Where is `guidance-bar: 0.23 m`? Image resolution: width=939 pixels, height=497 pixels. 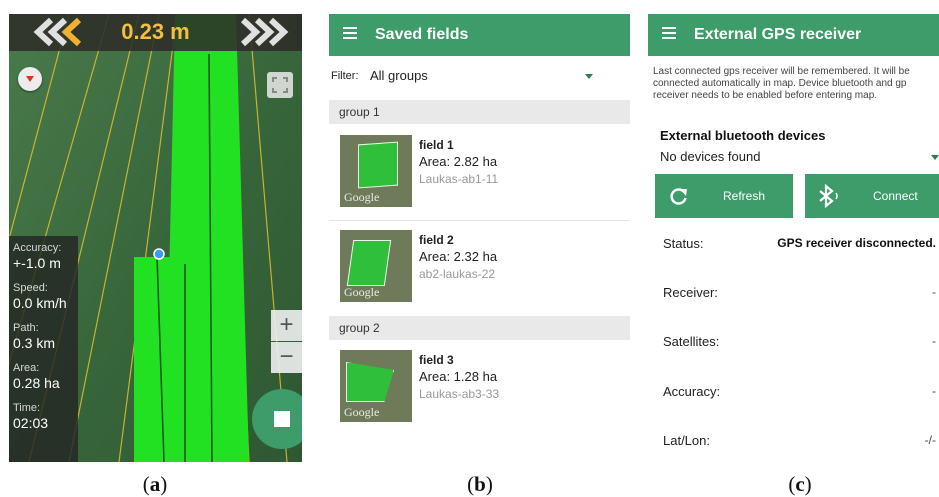
guidance-bar: 0.23 m is located at coordinates (155, 32).